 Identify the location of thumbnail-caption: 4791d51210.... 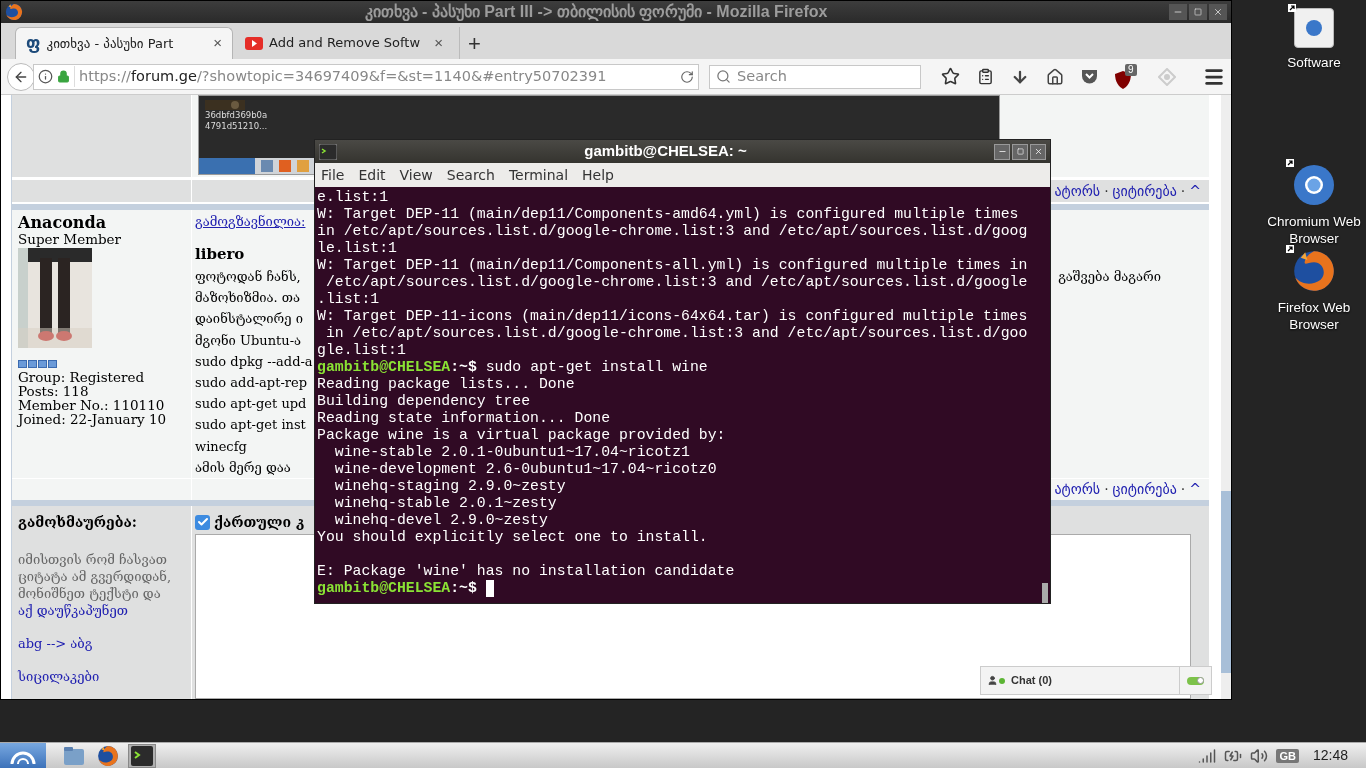
(237, 126).